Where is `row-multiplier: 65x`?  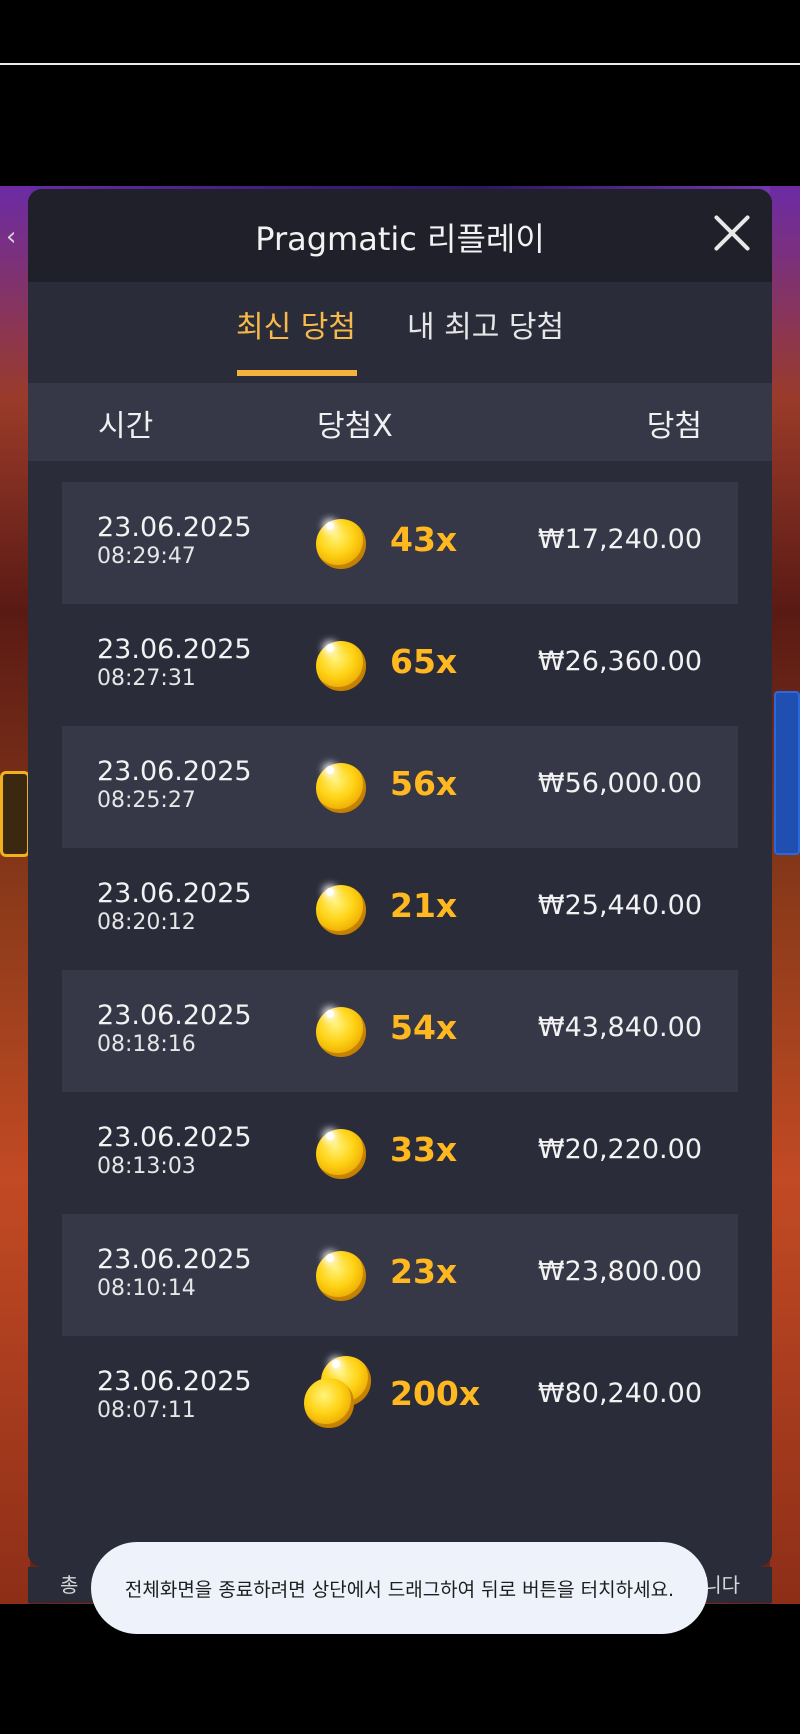
row-multiplier: 65x is located at coordinates (424, 661).